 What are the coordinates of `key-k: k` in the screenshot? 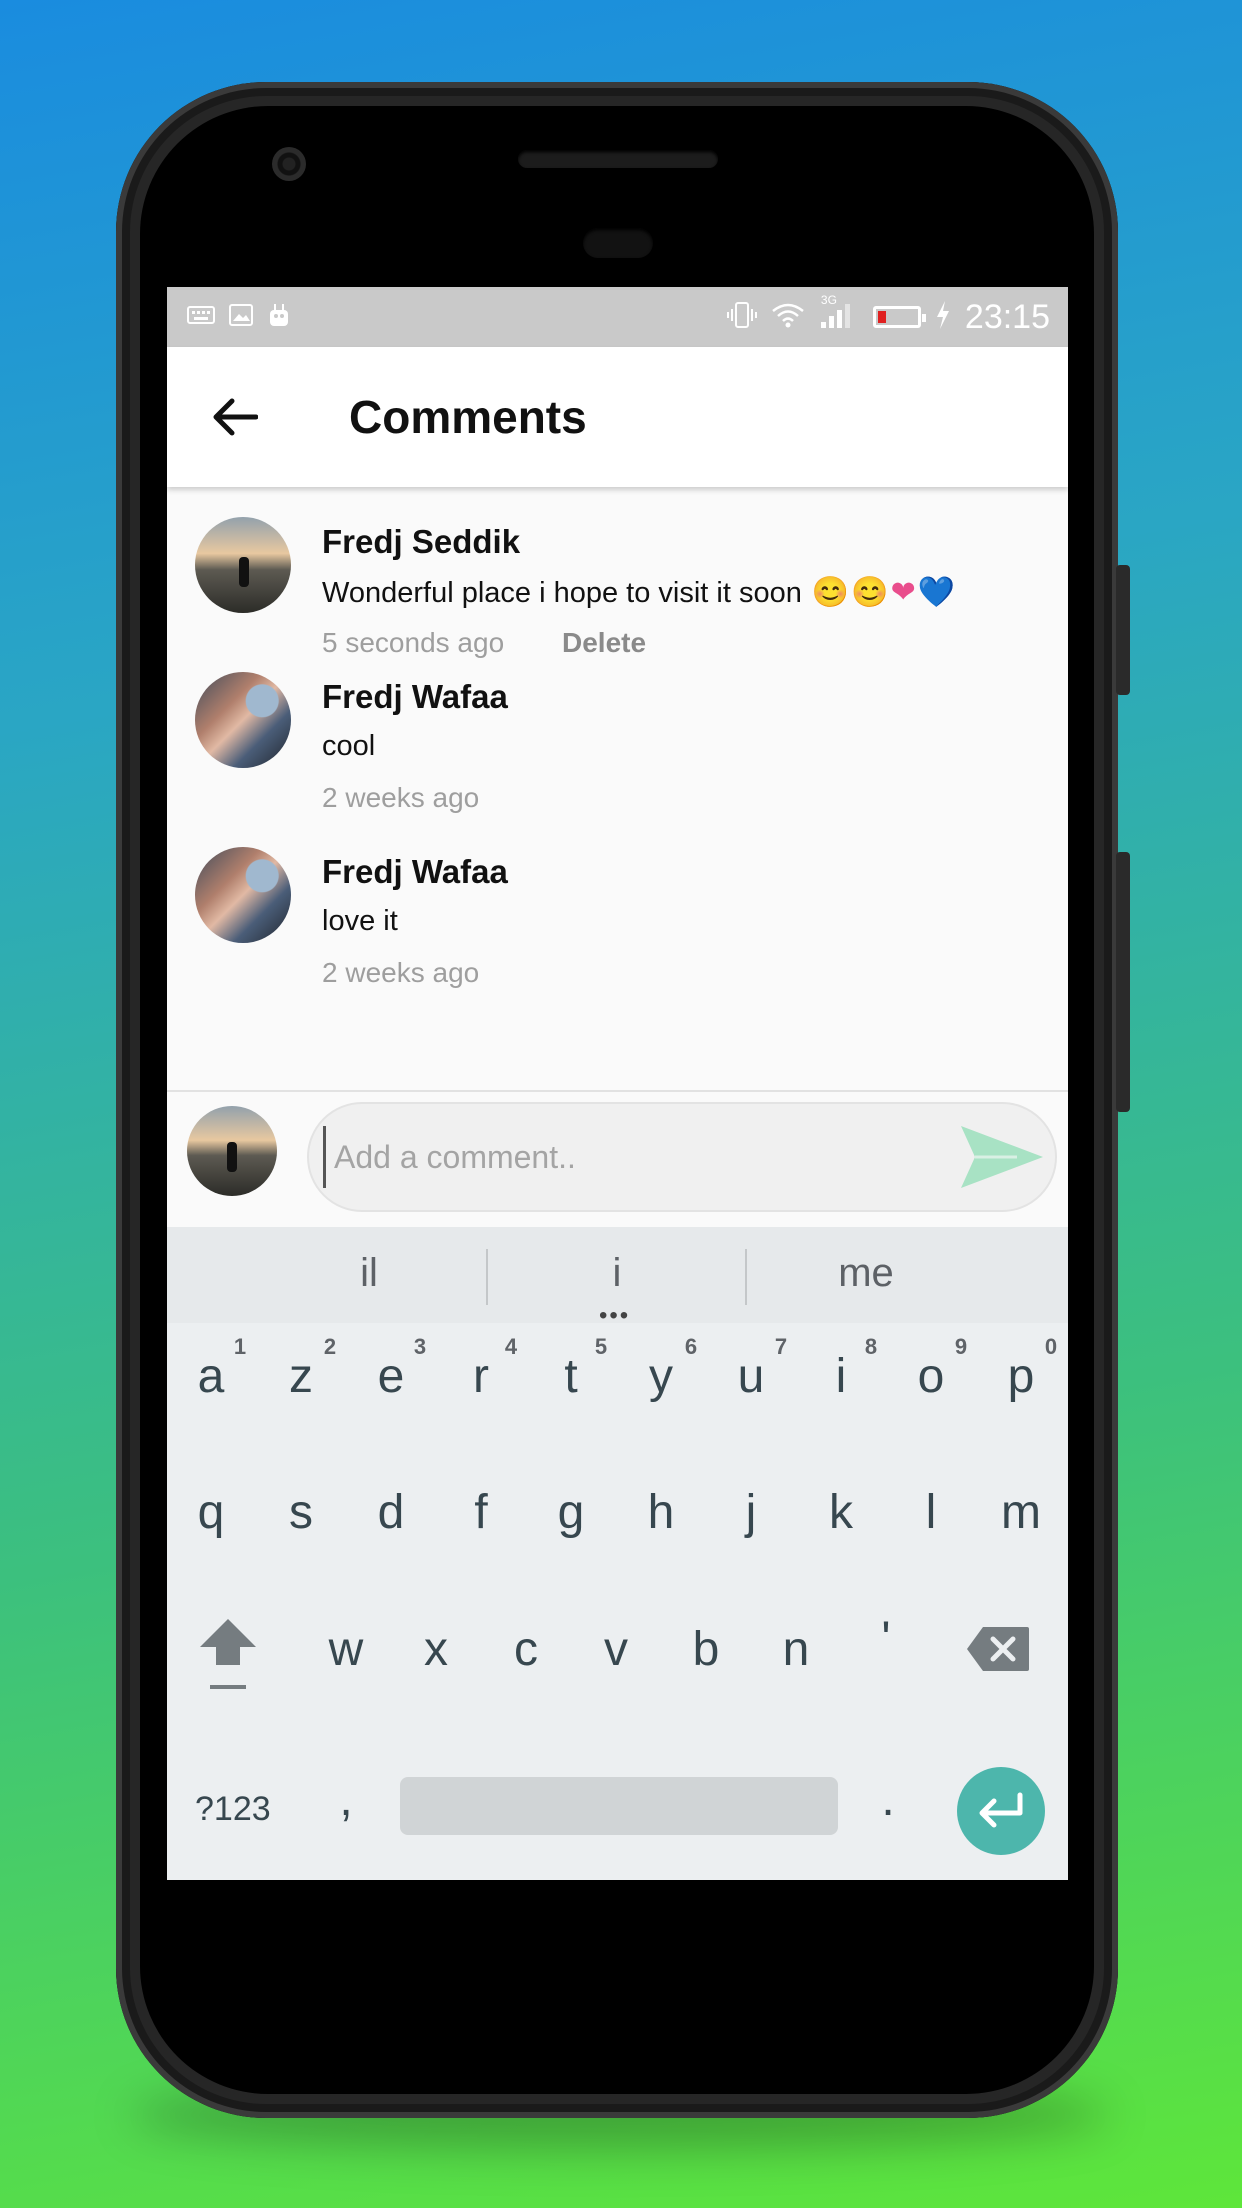 It's located at (841, 1512).